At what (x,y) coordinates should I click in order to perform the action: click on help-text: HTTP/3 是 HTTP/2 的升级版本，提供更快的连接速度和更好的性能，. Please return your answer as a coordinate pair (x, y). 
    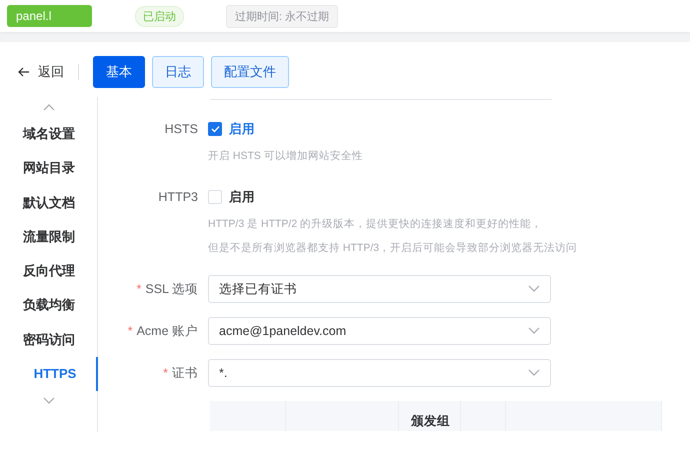
    Looking at the image, I should click on (376, 224).